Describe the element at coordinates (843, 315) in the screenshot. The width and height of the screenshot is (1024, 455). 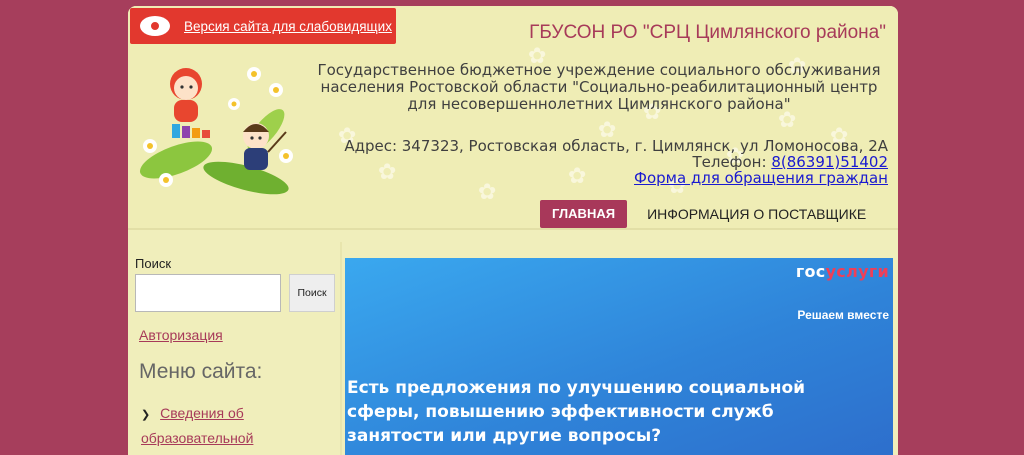
I see `banner-slogan: Решаем вместе` at that location.